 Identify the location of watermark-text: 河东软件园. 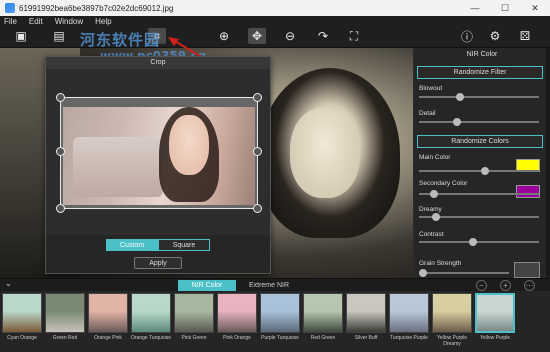
(120, 40).